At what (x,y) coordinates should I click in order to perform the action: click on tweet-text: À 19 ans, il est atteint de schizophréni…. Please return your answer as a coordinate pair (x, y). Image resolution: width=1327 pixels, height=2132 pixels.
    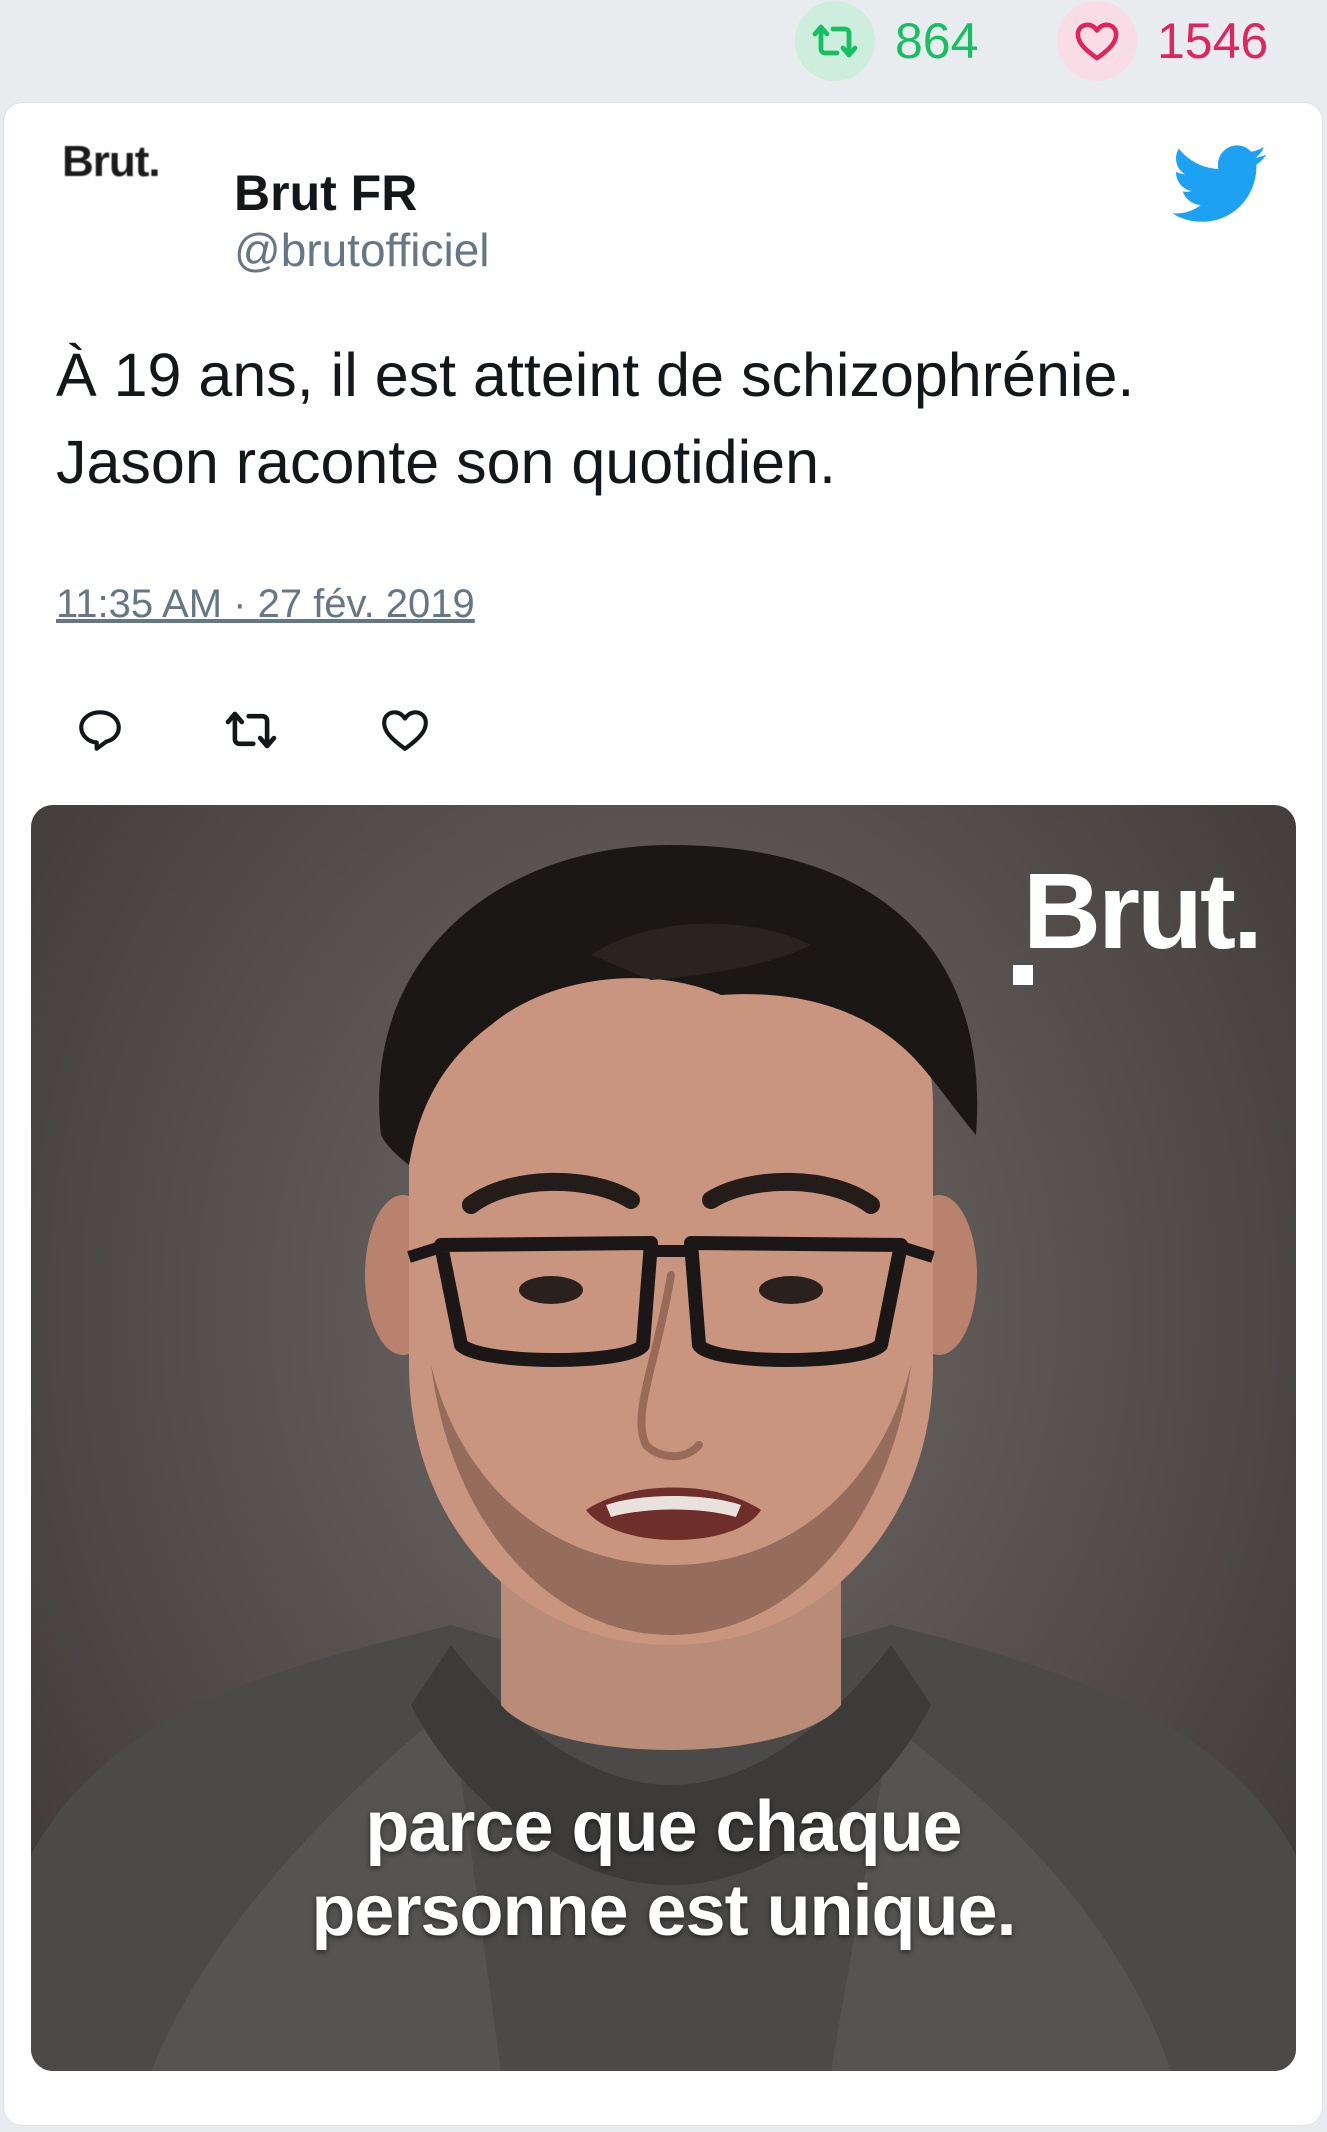
    Looking at the image, I should click on (666, 419).